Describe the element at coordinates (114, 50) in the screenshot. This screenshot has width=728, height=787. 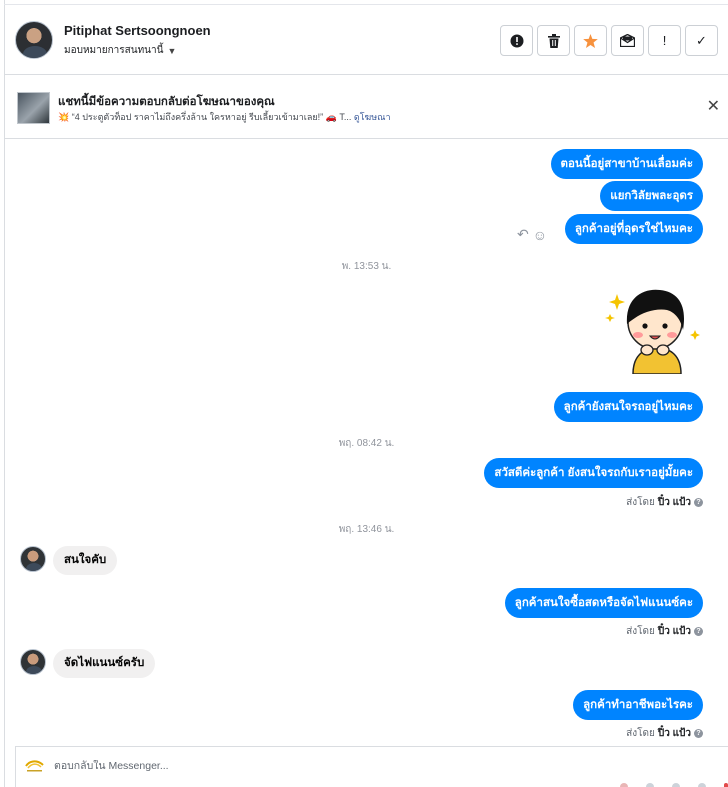
I see `assign-label: มอบหมายการสนทนานี้` at that location.